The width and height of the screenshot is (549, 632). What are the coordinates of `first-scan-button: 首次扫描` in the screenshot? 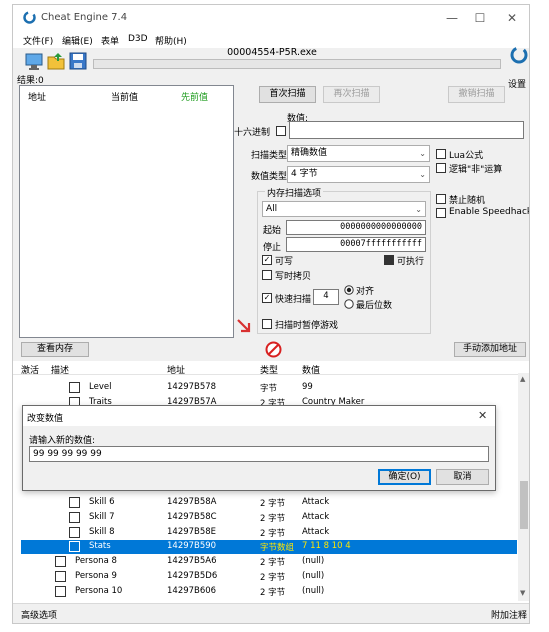 It's located at (287, 94).